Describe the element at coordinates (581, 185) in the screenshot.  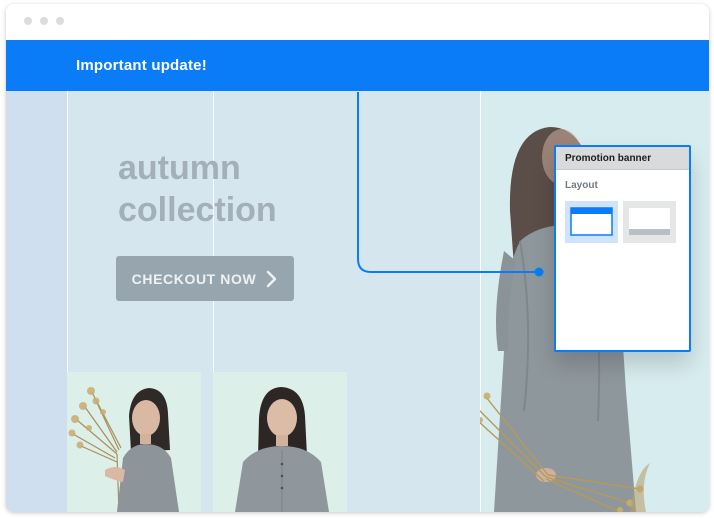
I see `layout-section-label: Layout` at that location.